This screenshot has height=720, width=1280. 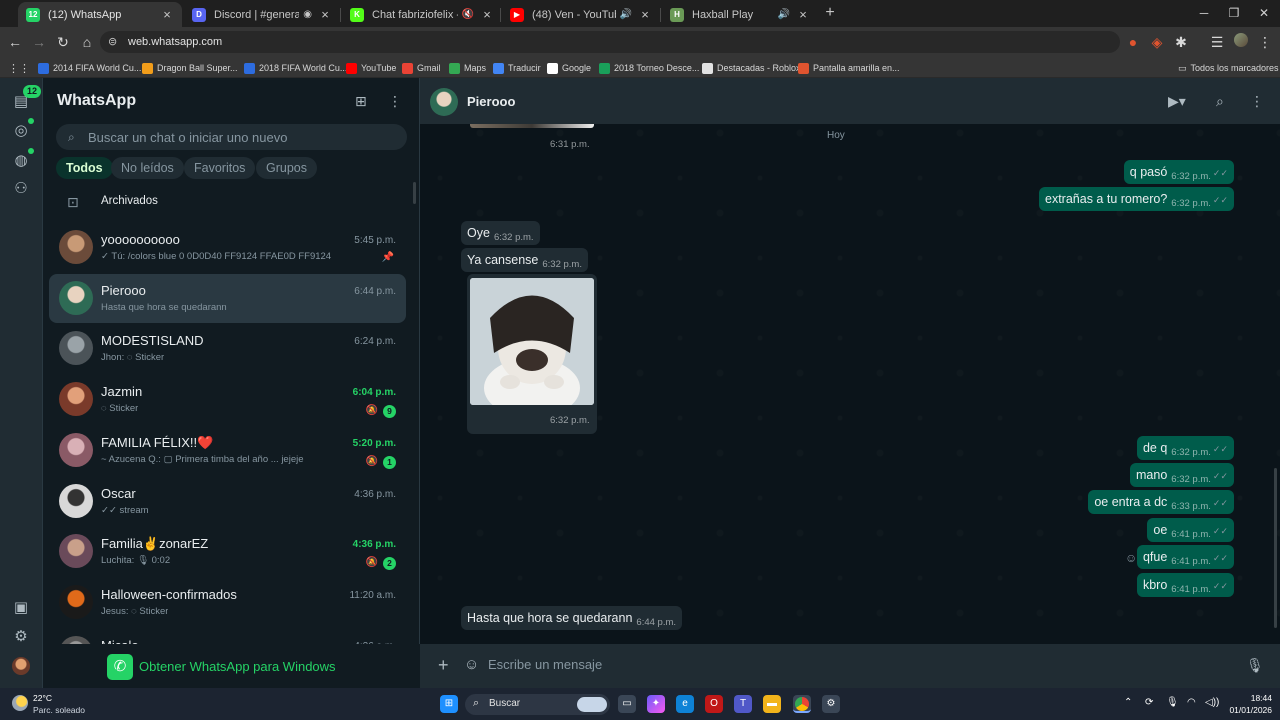 I want to click on chat-row: Jazmin ◌ Sticker 6:04 p.m. 9 🔕, so click(x=227, y=399).